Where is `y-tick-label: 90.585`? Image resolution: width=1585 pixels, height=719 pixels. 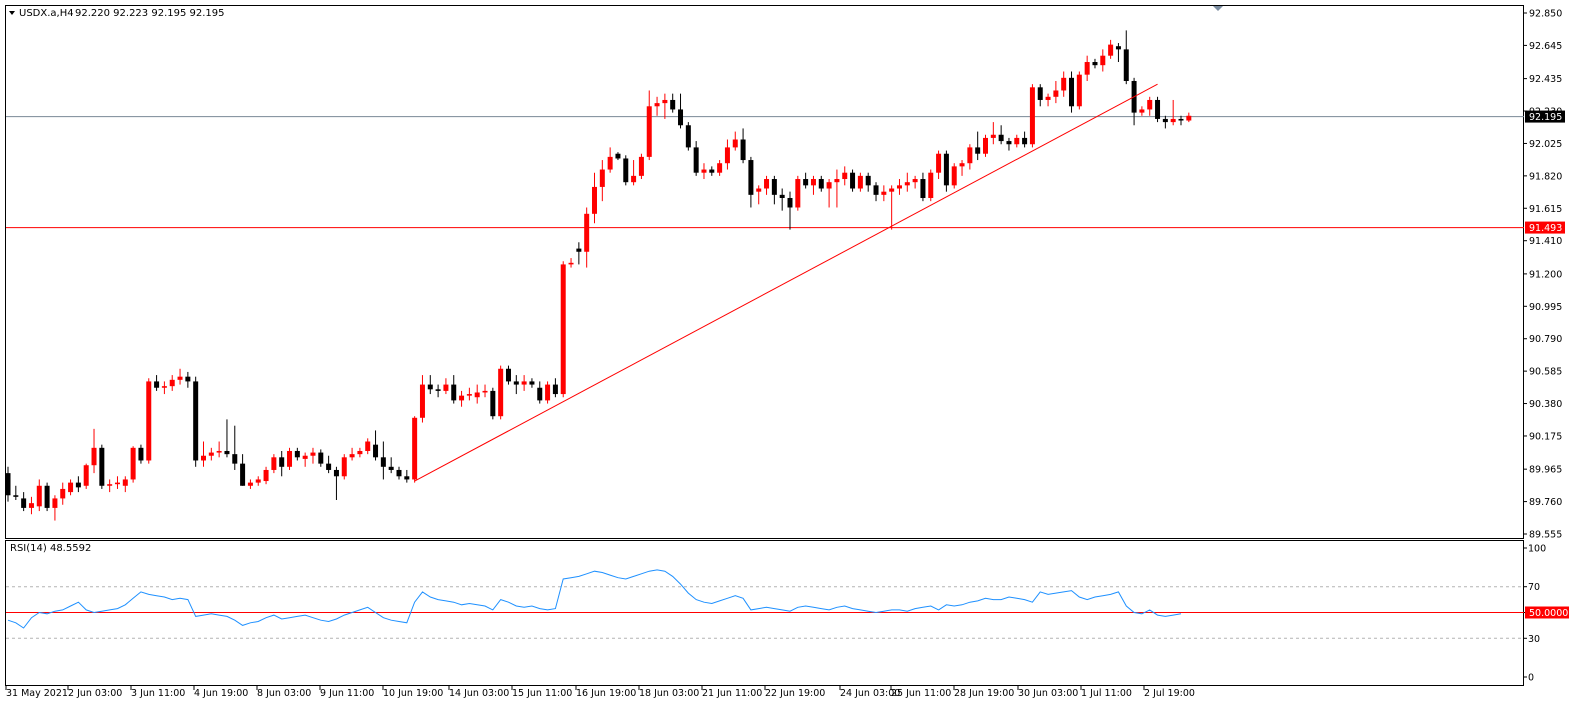
y-tick-label: 90.585 is located at coordinates (1545, 372).